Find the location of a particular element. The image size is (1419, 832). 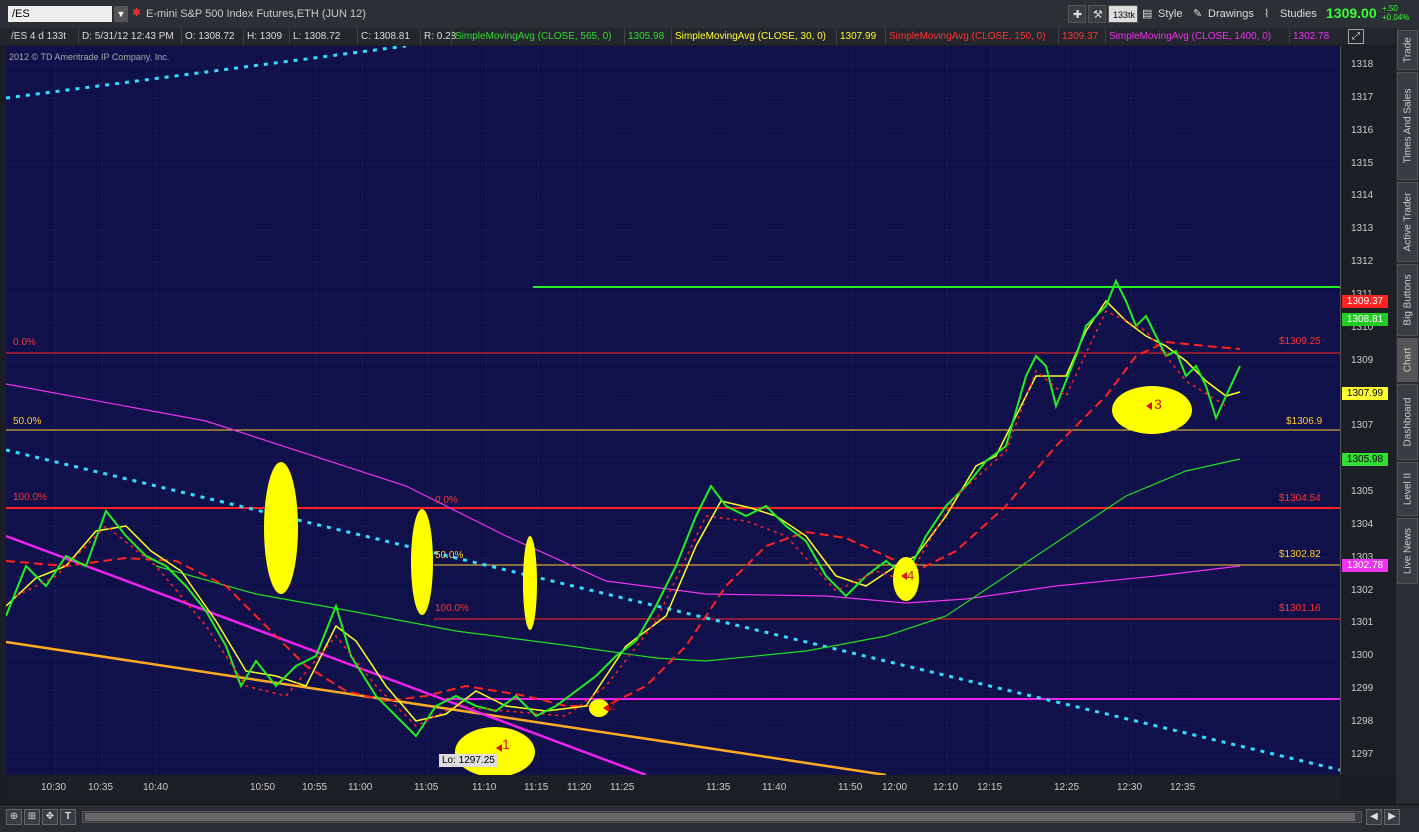

symbol-input: /ES is located at coordinates (60, 14).